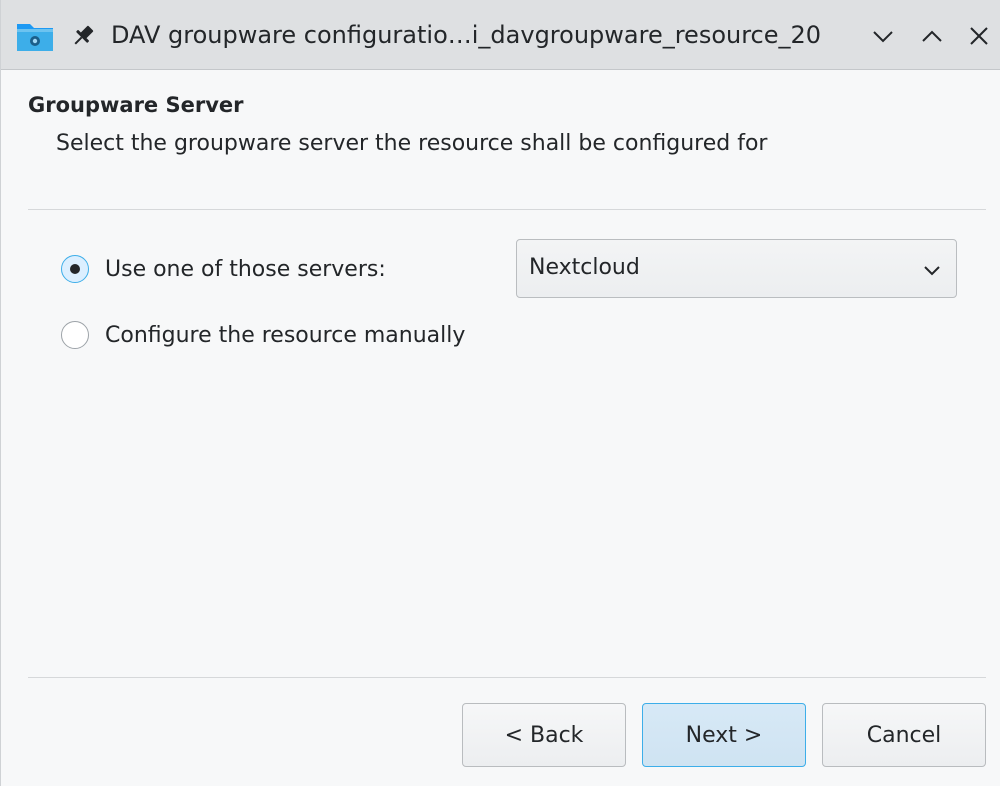 This screenshot has width=1000, height=786. Describe the element at coordinates (904, 735) in the screenshot. I see `cancel-button: Cancel` at that location.